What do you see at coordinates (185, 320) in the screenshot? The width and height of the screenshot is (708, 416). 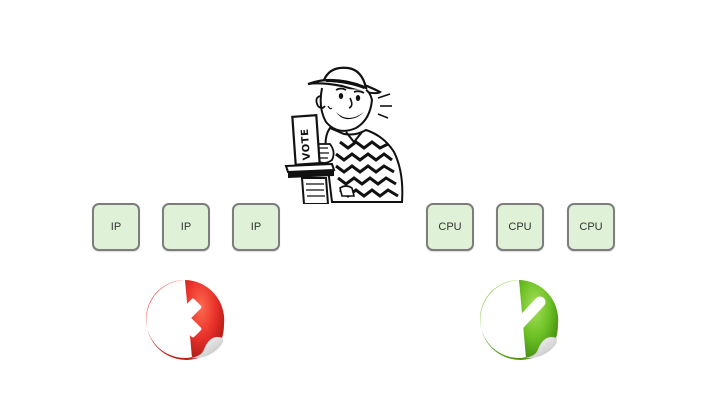 I see `x-mark-icon` at bounding box center [185, 320].